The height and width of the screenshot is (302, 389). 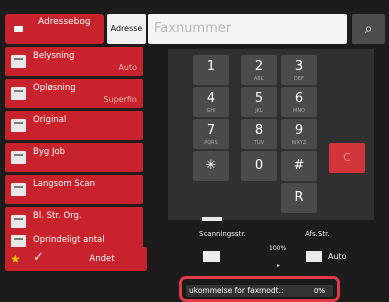 I want to click on fax-number-input: Faxnummer, so click(x=247, y=29).